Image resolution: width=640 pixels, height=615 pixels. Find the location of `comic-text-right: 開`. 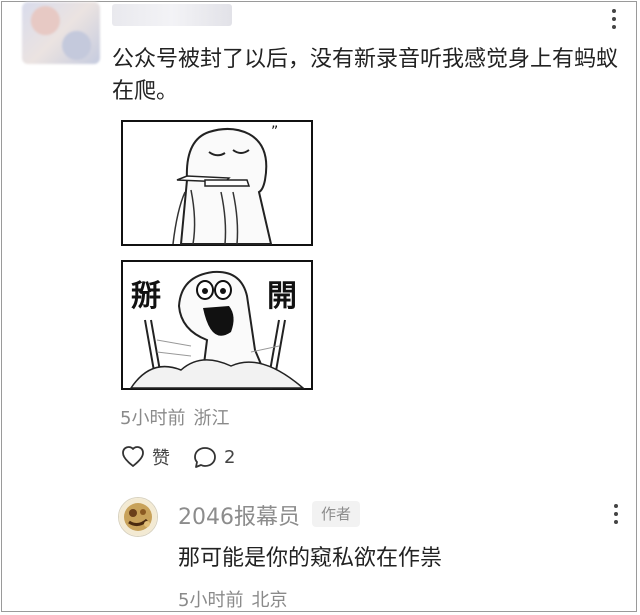

comic-text-right: 開 is located at coordinates (282, 296).